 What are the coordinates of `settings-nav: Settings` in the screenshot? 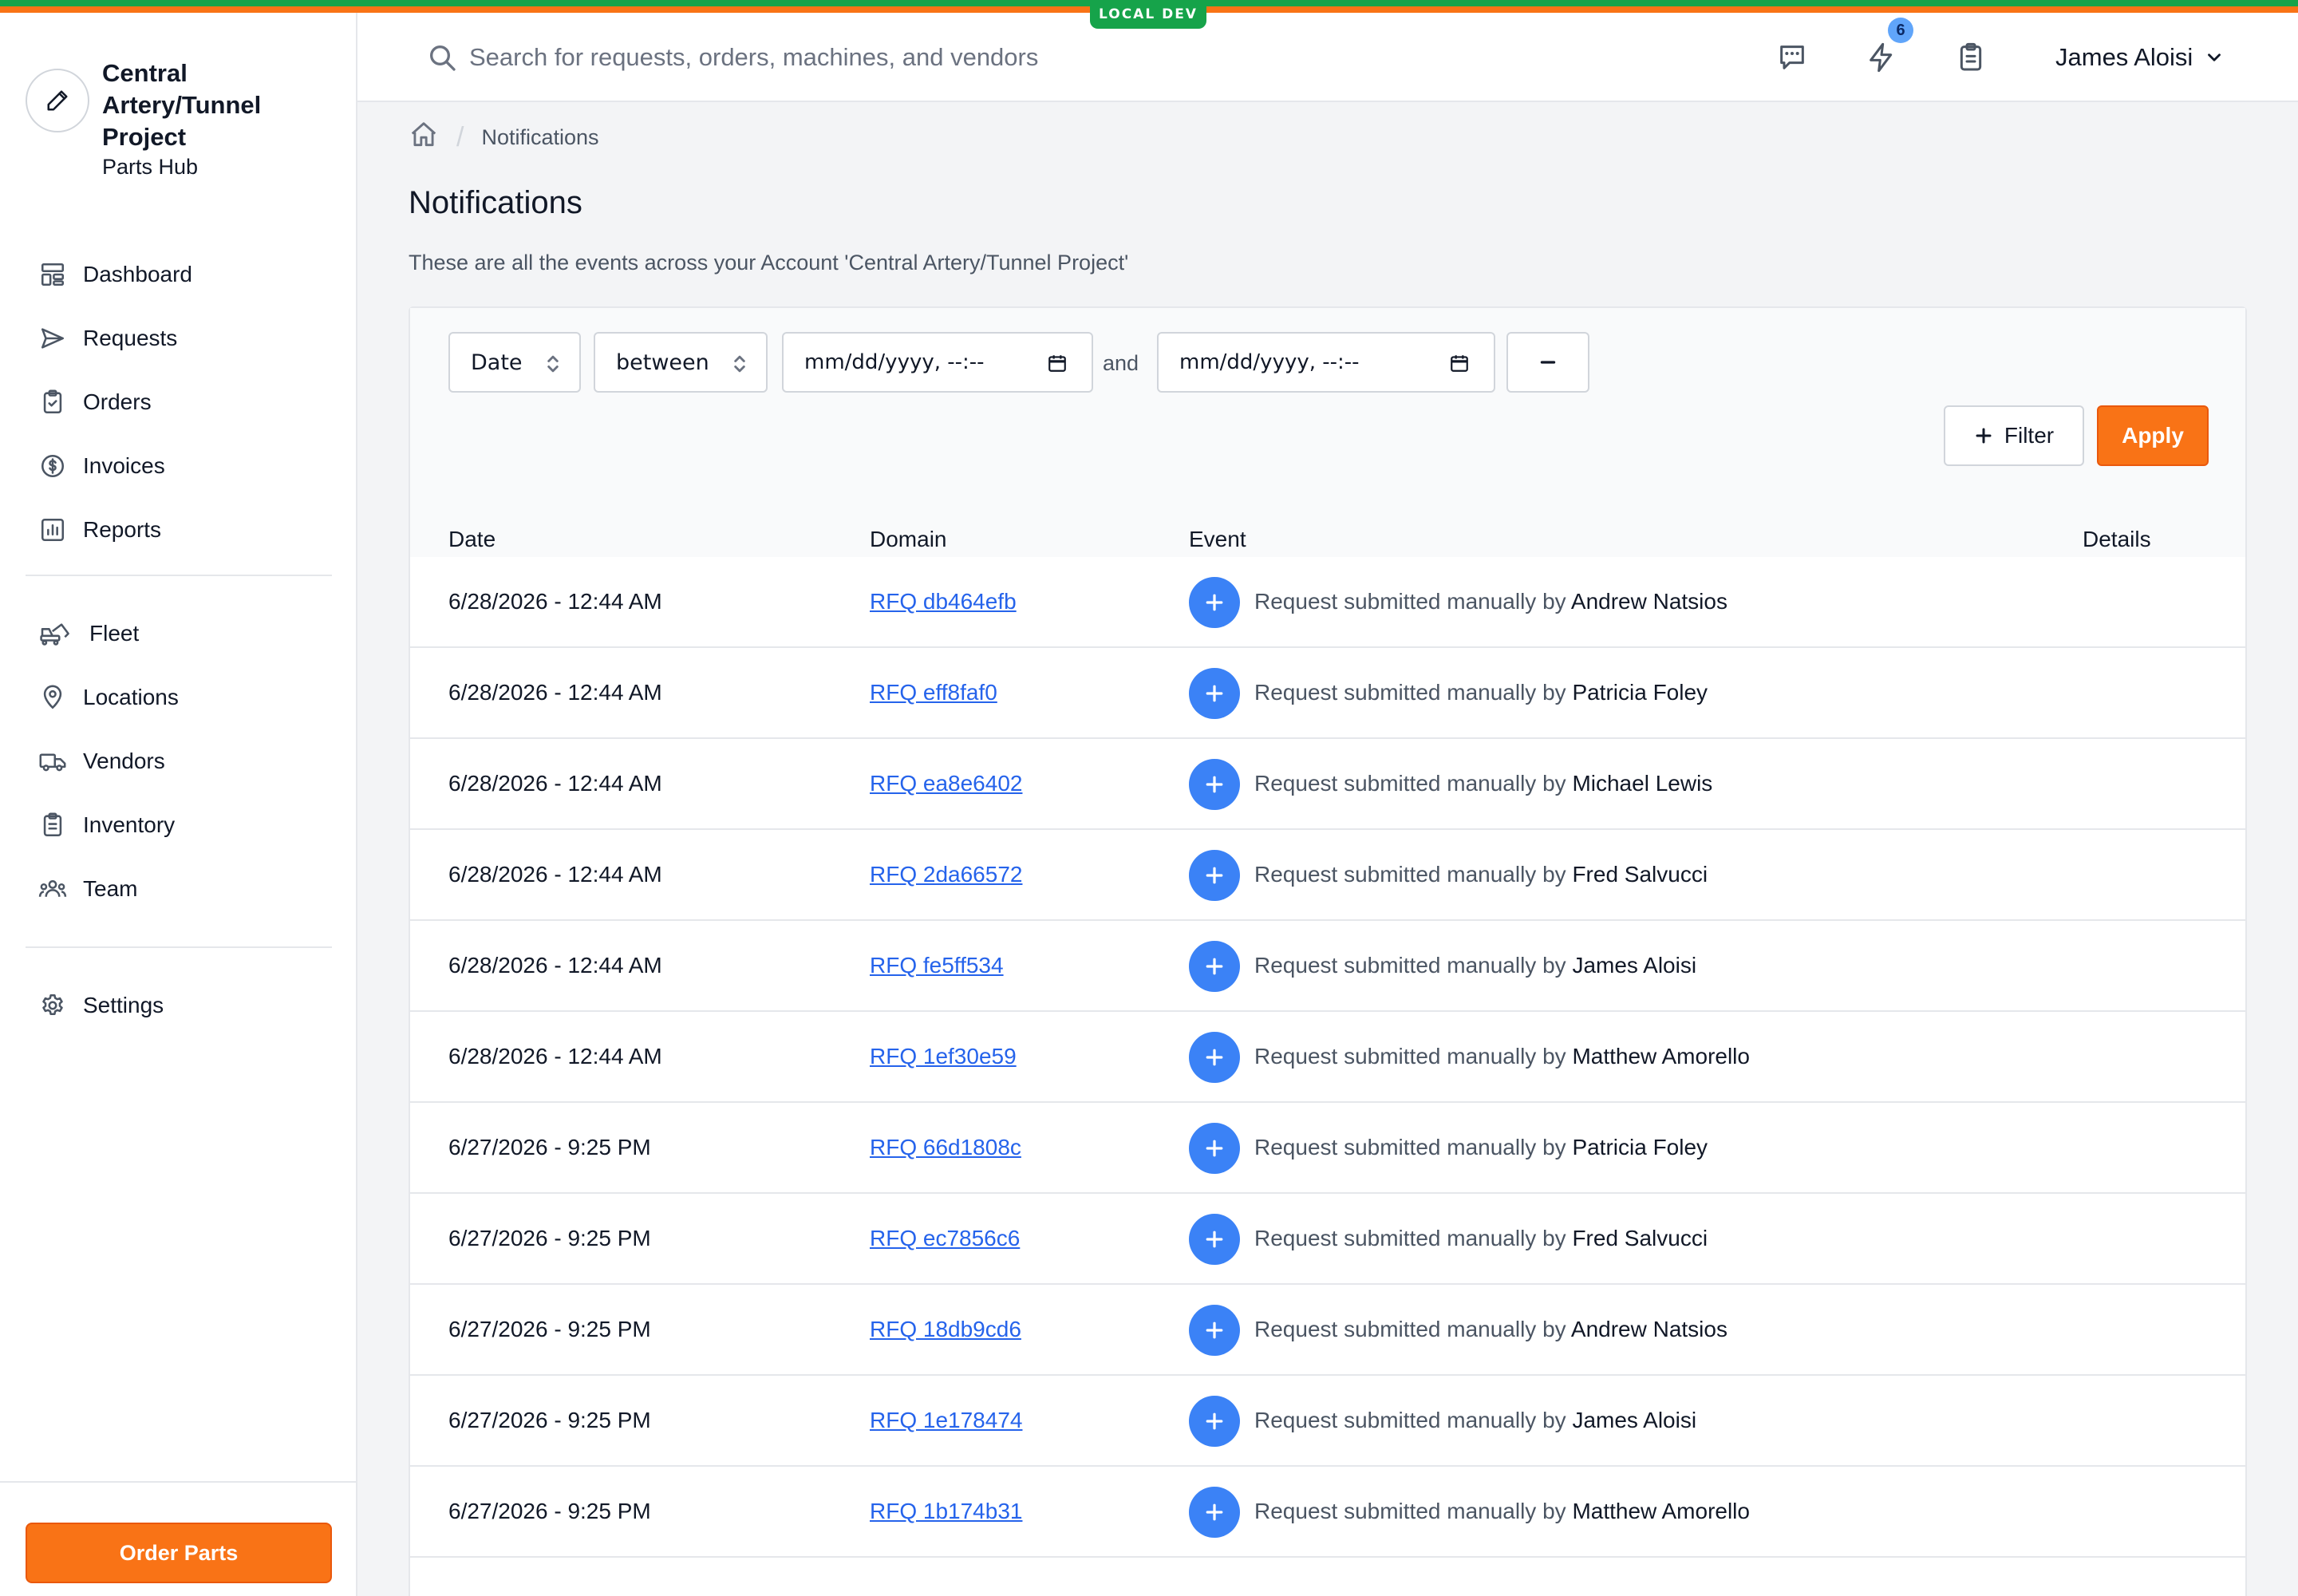 It's located at (179, 1005).